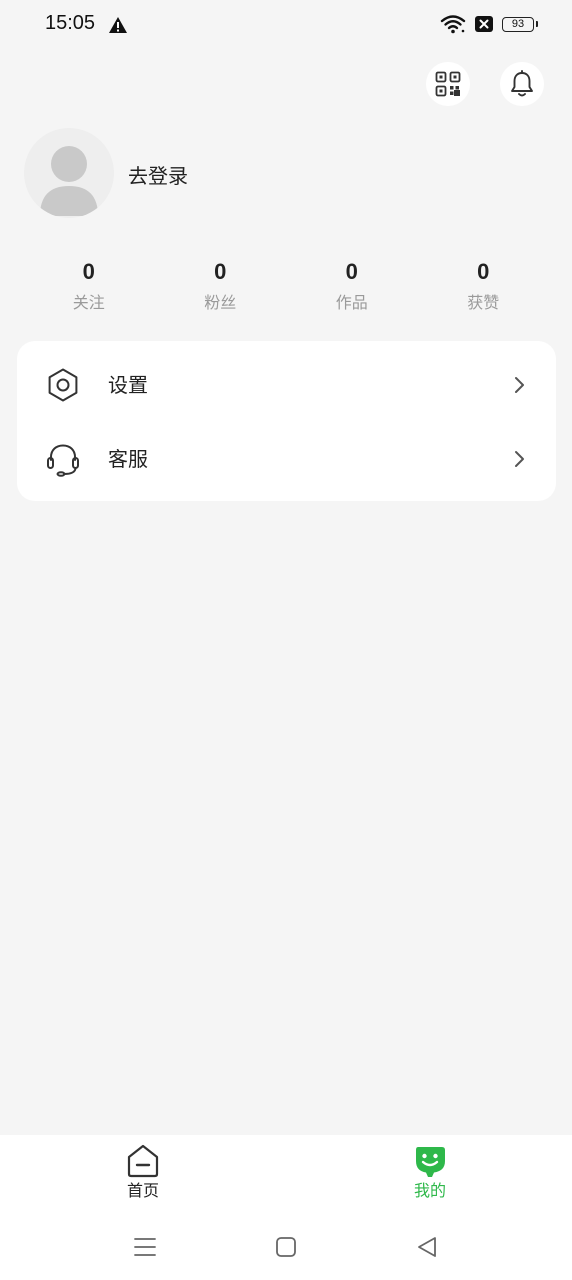 The image size is (572, 1280). What do you see at coordinates (69, 181) in the screenshot?
I see `default-avatar-icon` at bounding box center [69, 181].